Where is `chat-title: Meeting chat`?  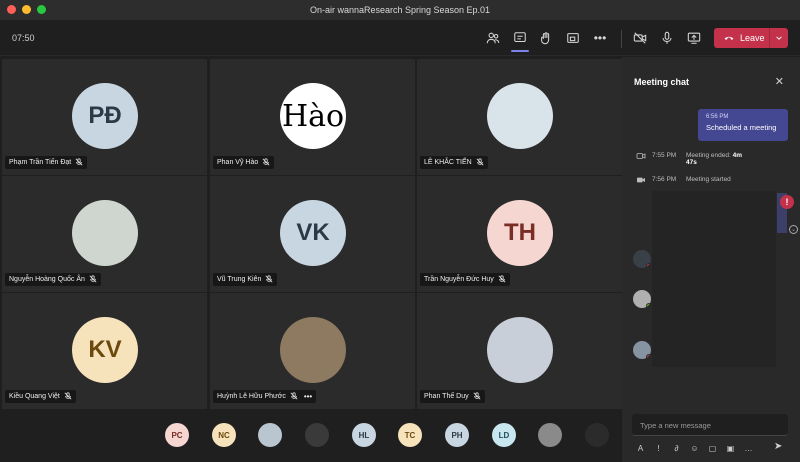 chat-title: Meeting chat is located at coordinates (662, 82).